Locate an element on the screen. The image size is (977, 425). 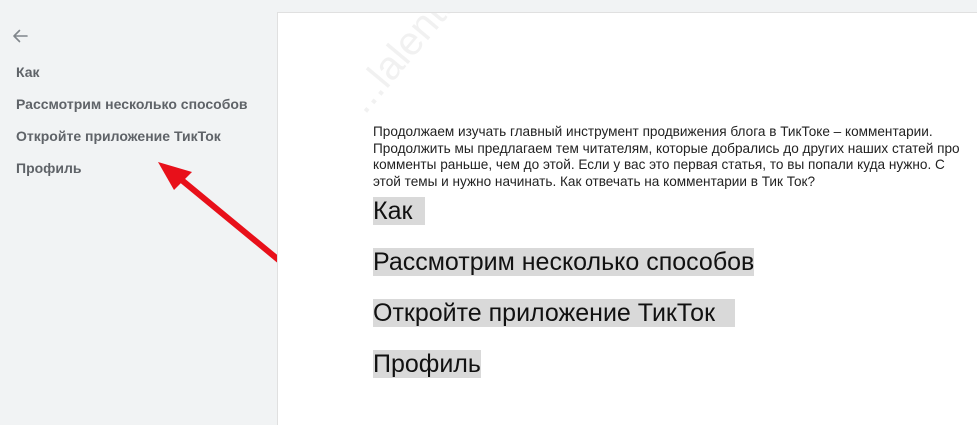
outline-item-prilozhenie: Откройте приложение ТикТок is located at coordinates (136, 142).